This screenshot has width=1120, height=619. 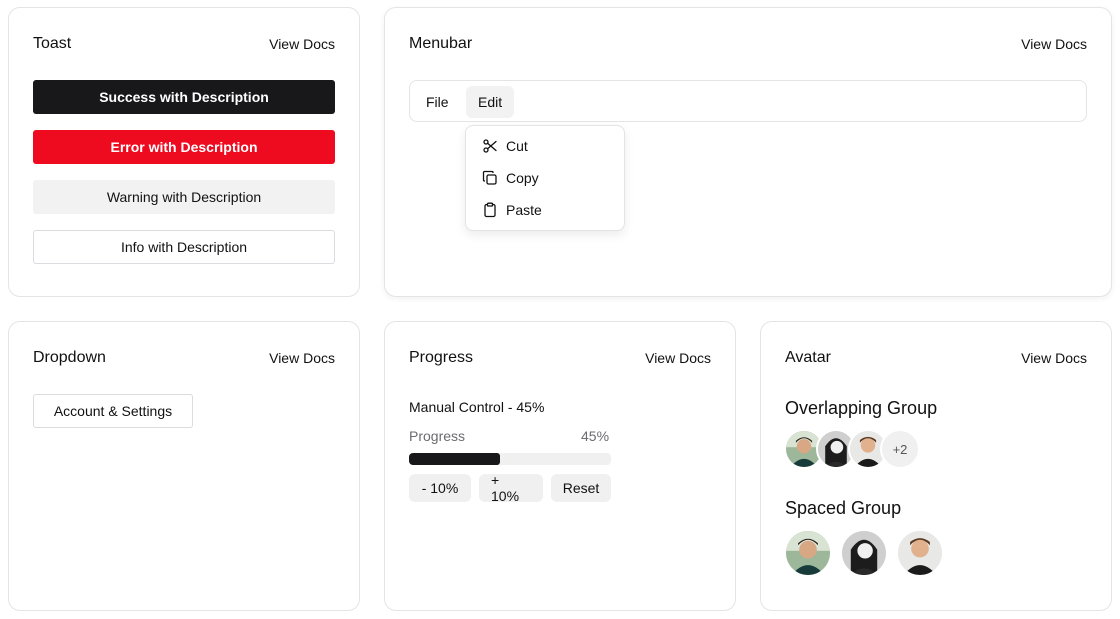 I want to click on decrease-progress-button: - 10%, so click(x=440, y=488).